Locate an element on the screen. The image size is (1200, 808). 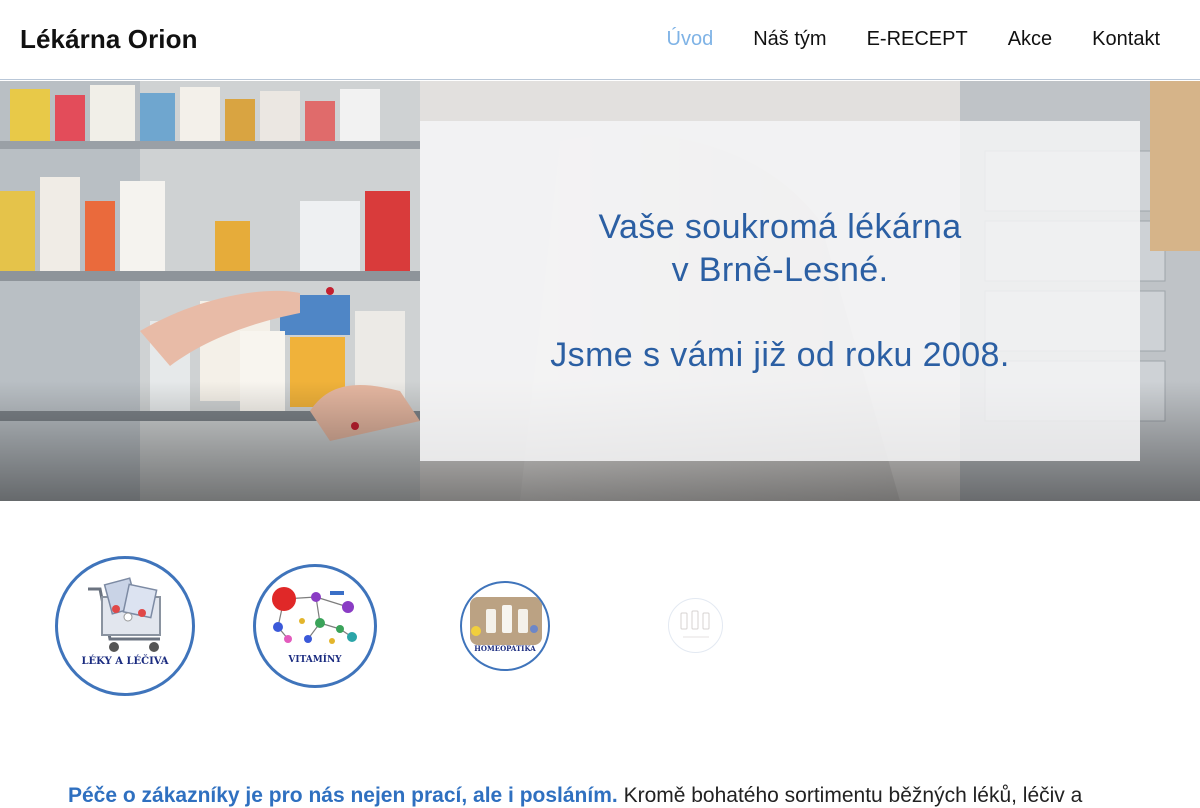
faded-category-icon is located at coordinates (695, 624).